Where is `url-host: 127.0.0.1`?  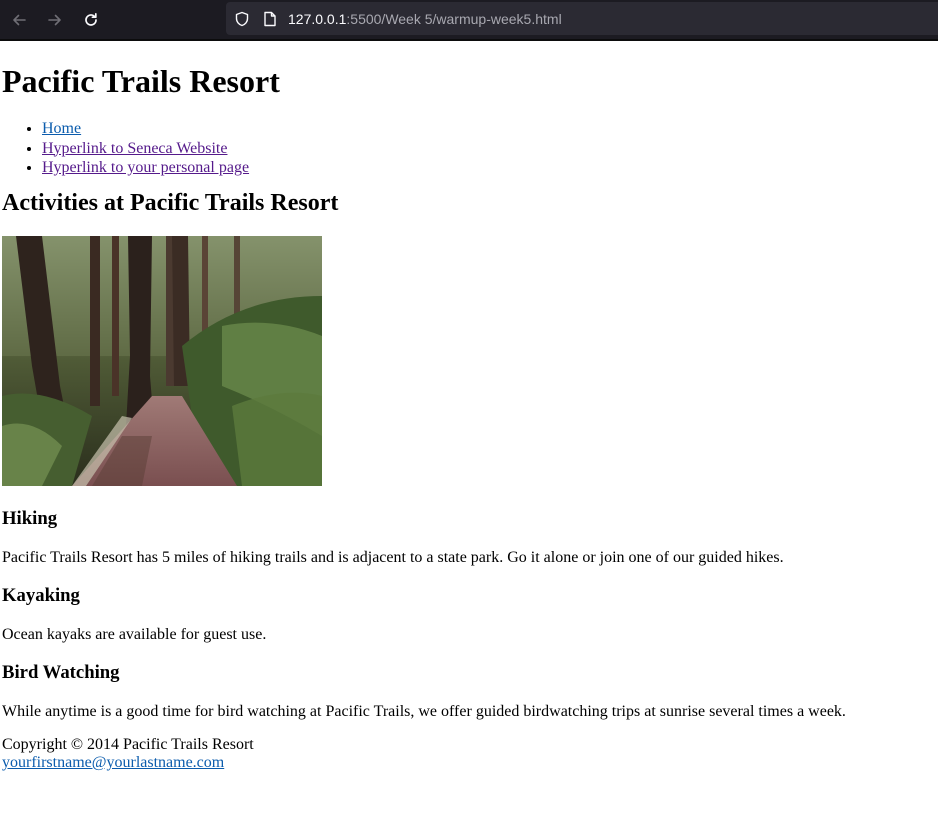 url-host: 127.0.0.1 is located at coordinates (317, 18).